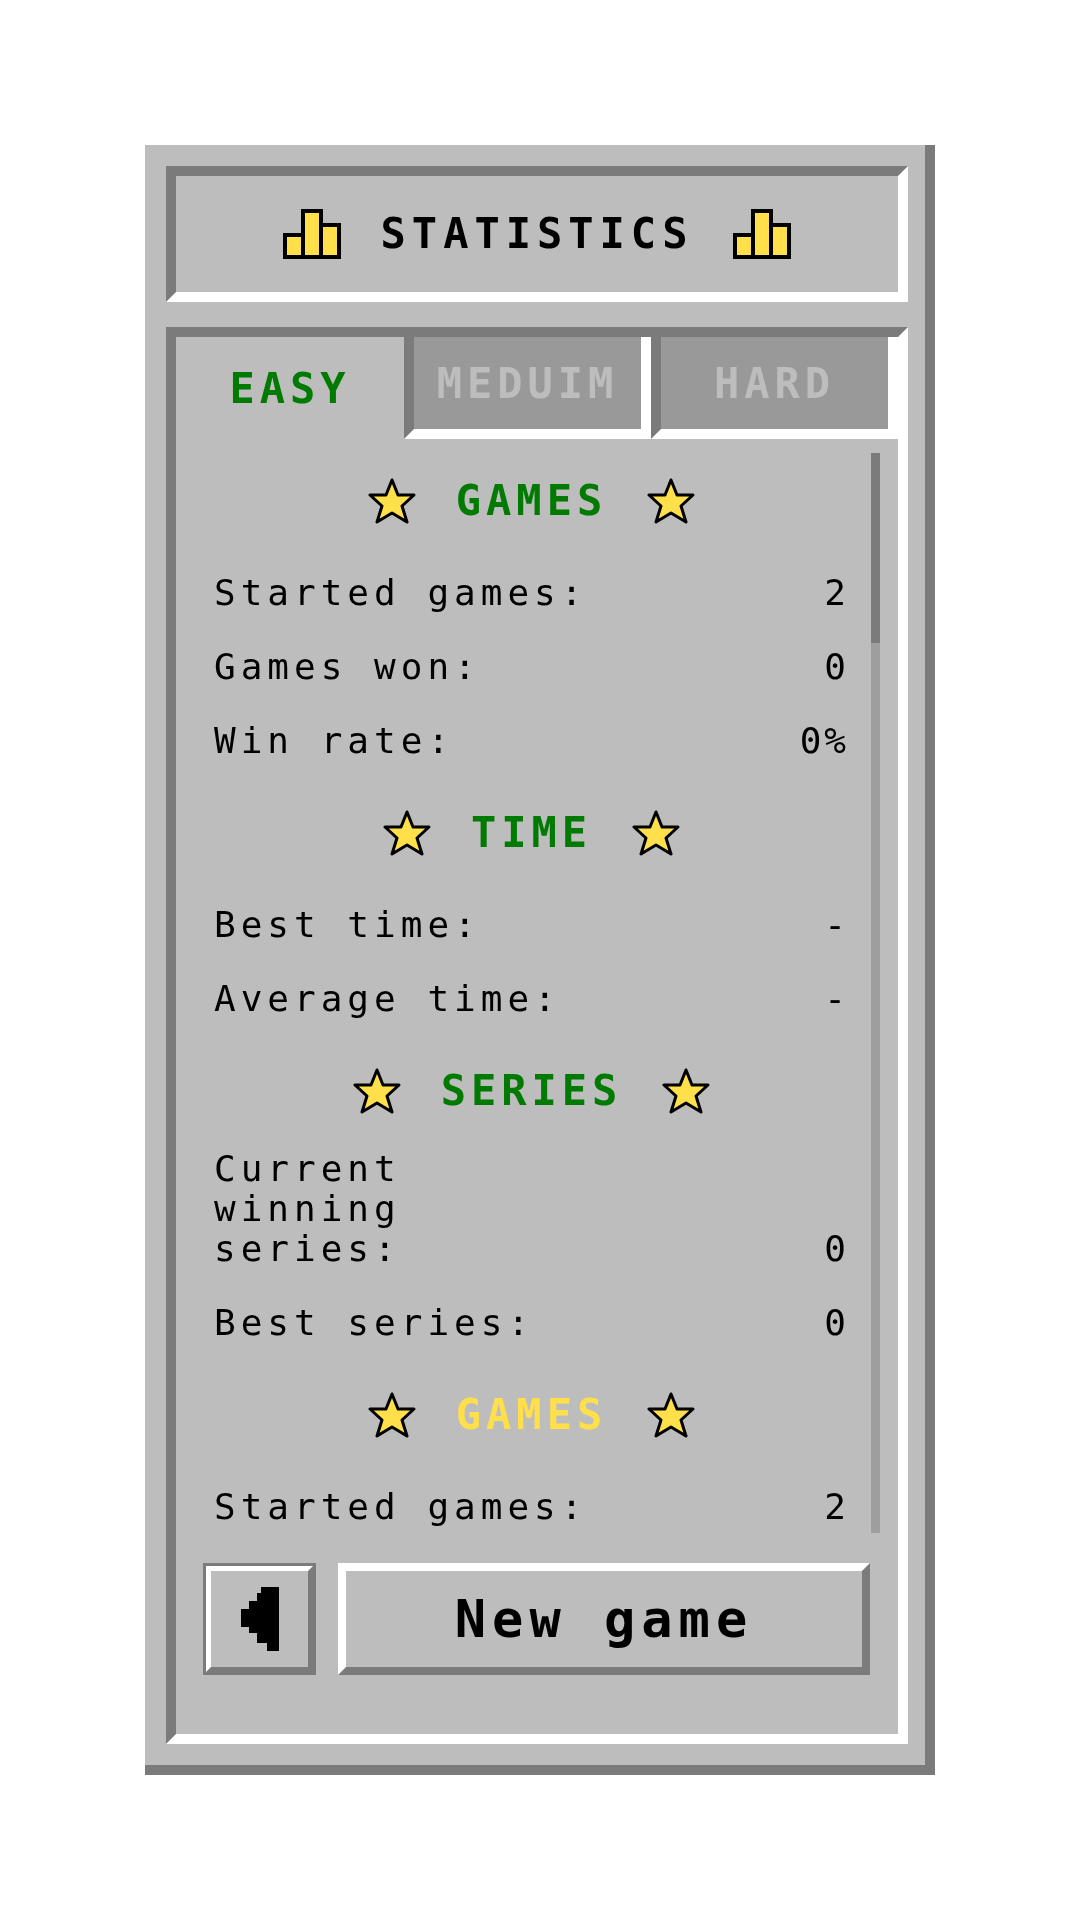  What do you see at coordinates (334, 741) in the screenshot?
I see `stat-label: Win rate:` at bounding box center [334, 741].